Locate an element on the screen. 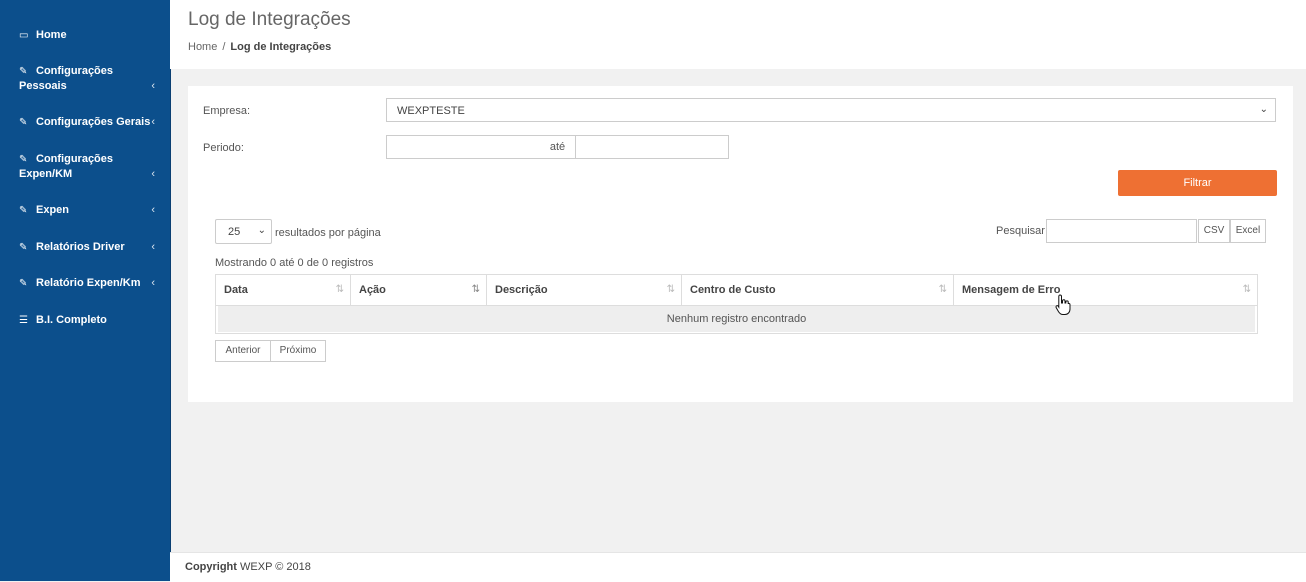 The height and width of the screenshot is (582, 1306). sidebar-item-configuracoes-expen-km: ✎ Configurações Expen/KM ‹ is located at coordinates (89, 167).